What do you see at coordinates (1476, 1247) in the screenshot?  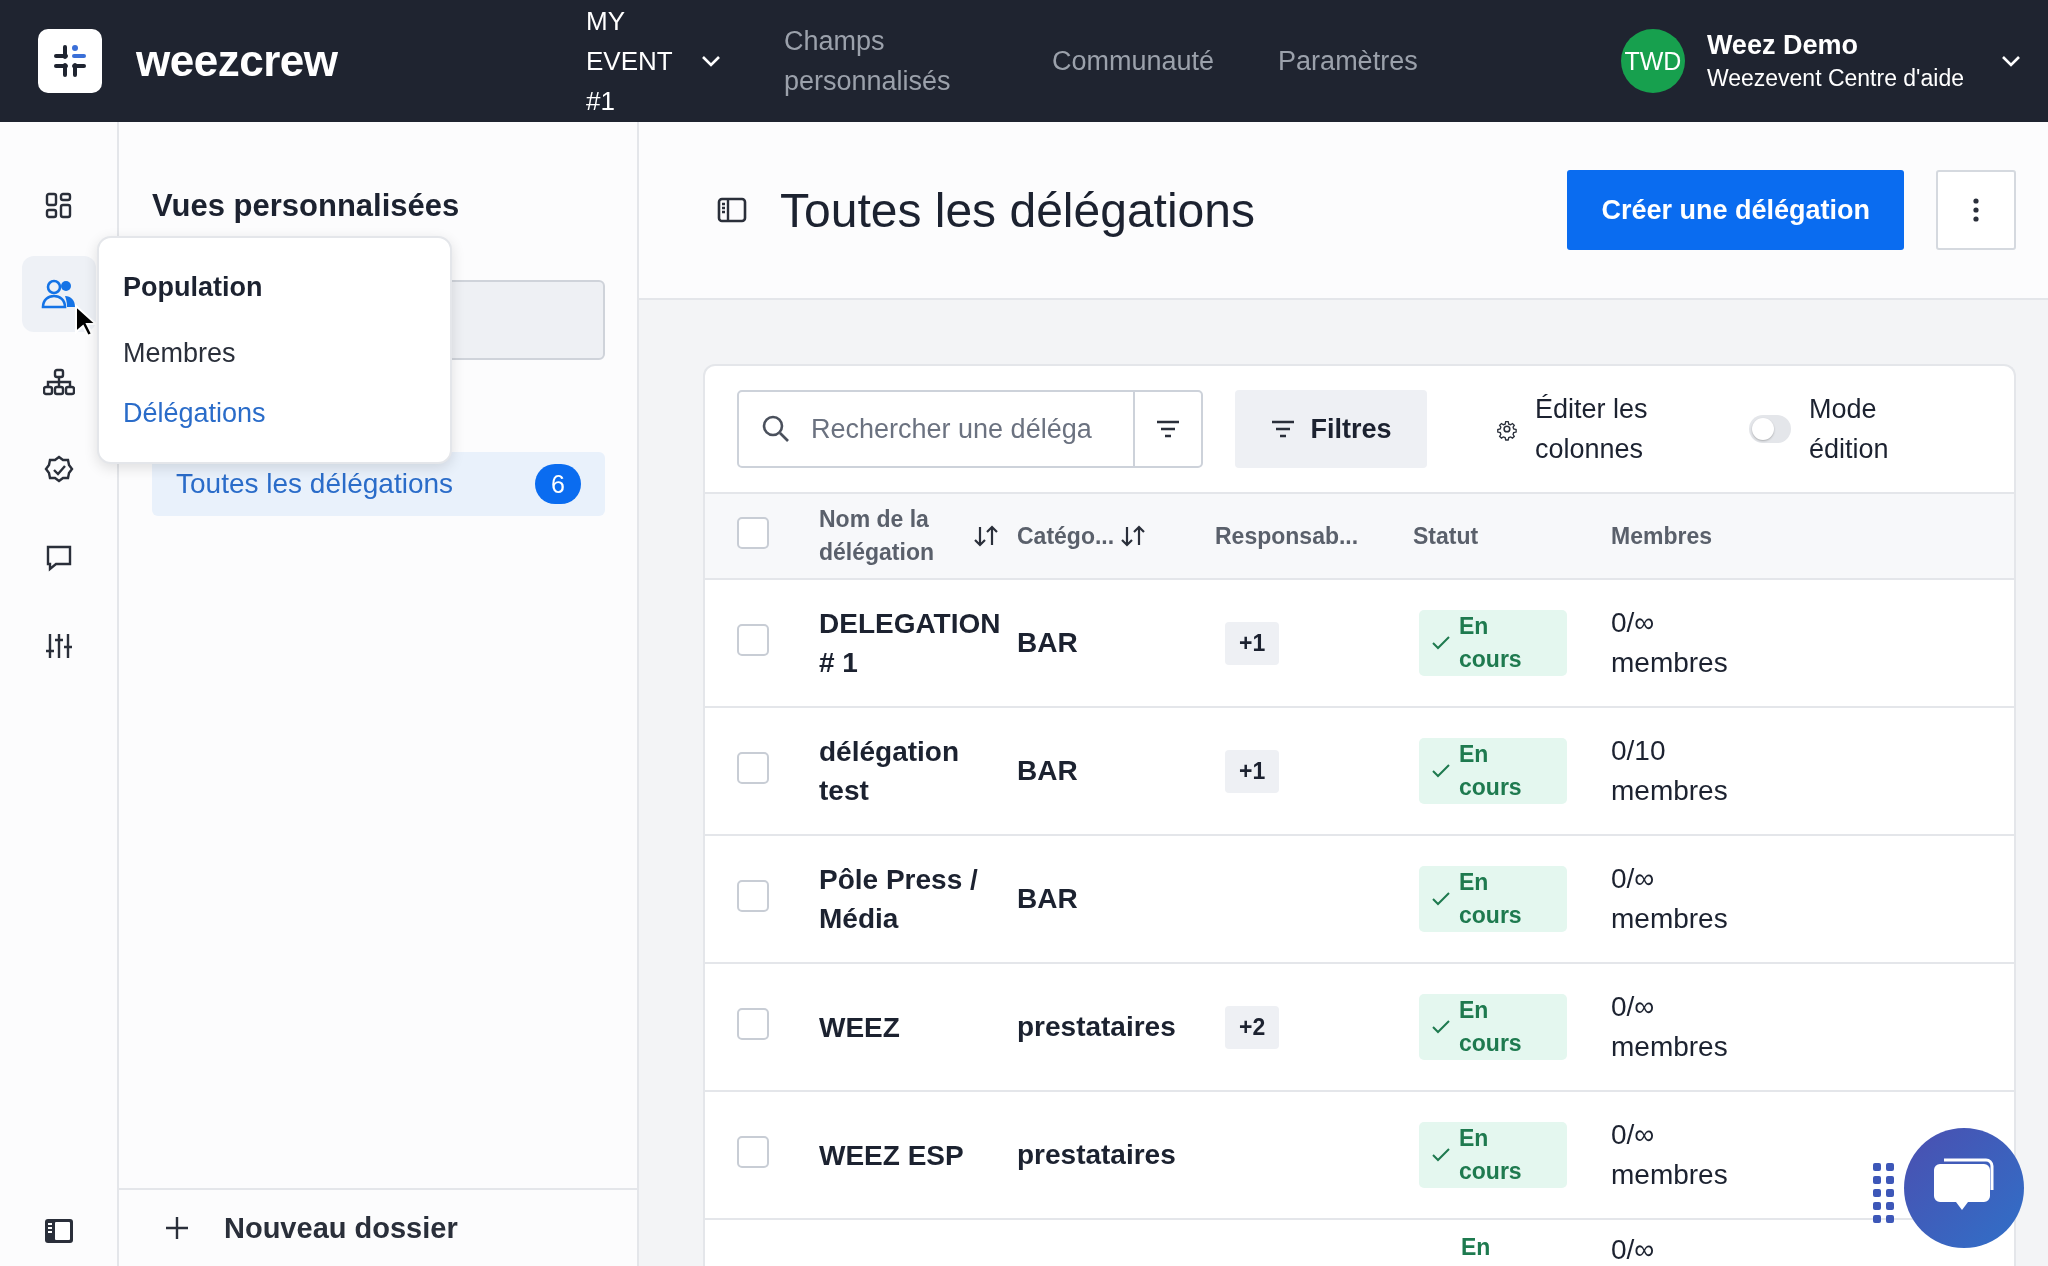 I see `status-text: En` at bounding box center [1476, 1247].